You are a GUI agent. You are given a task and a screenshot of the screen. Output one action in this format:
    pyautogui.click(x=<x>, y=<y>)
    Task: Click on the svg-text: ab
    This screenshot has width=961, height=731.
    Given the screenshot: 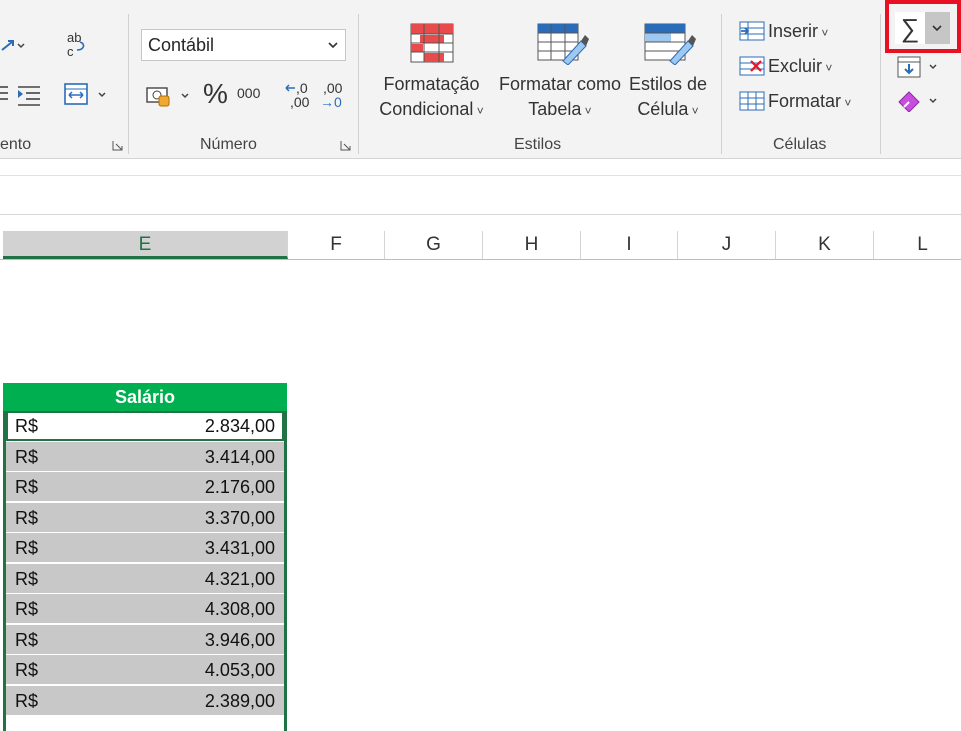 What is the action you would take?
    pyautogui.click(x=74, y=37)
    